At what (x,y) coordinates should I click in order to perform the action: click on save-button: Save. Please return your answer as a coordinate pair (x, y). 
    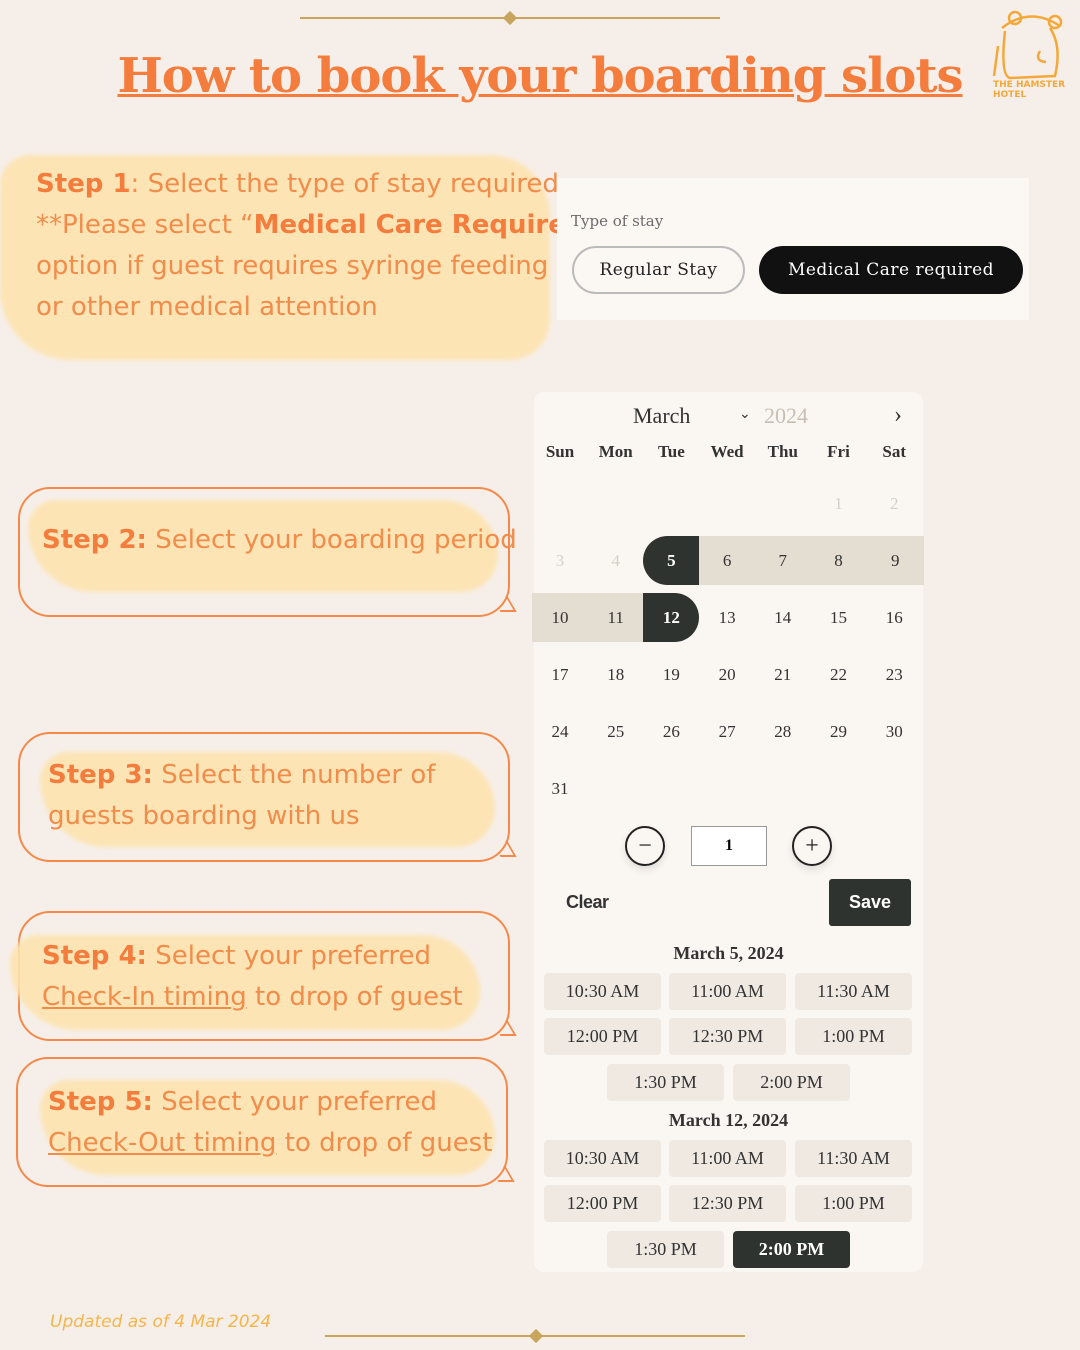
    Looking at the image, I should click on (870, 902).